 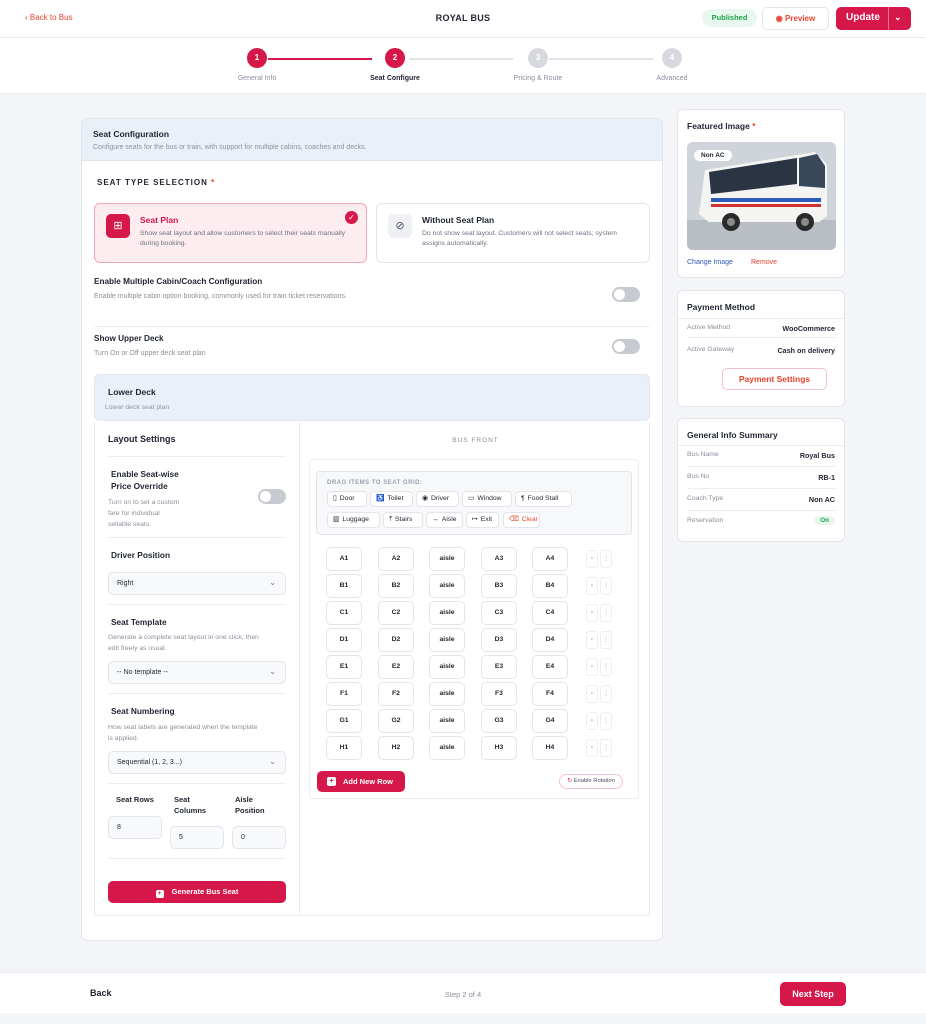 I want to click on step-seat-configure: 2 Seat Configure, so click(x=395, y=65).